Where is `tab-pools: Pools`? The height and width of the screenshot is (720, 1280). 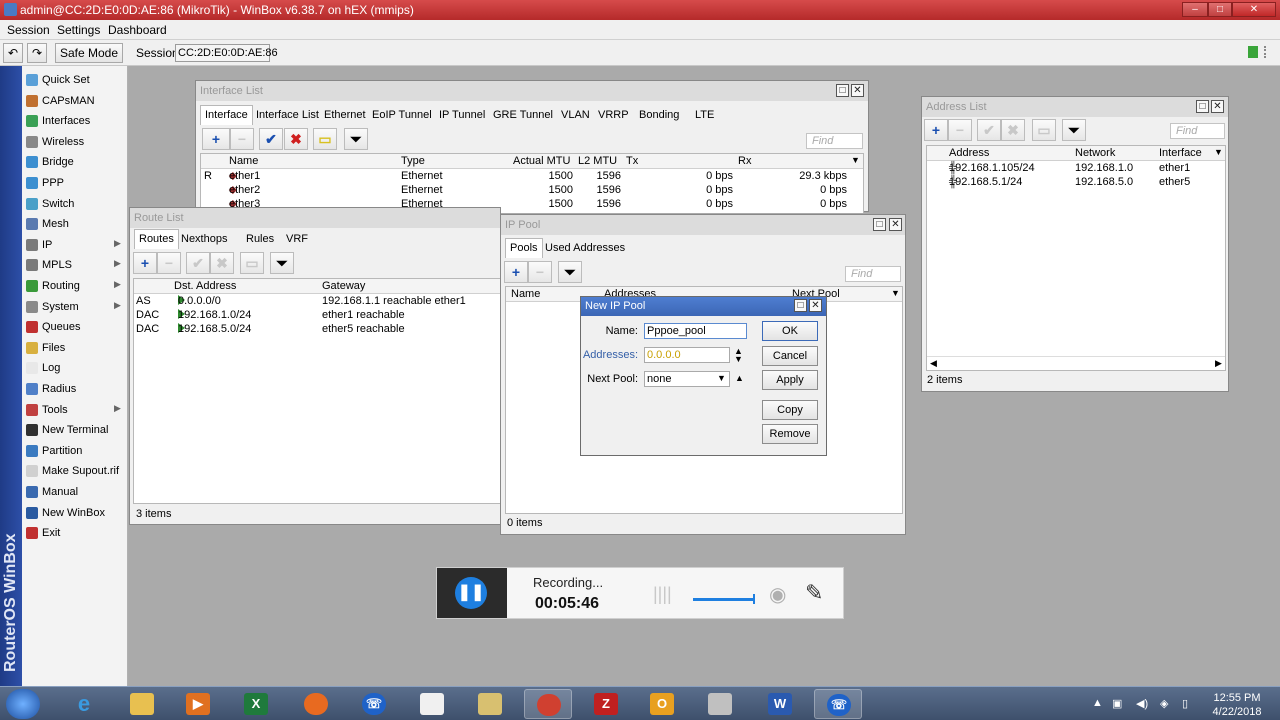
tab-pools: Pools is located at coordinates (524, 248).